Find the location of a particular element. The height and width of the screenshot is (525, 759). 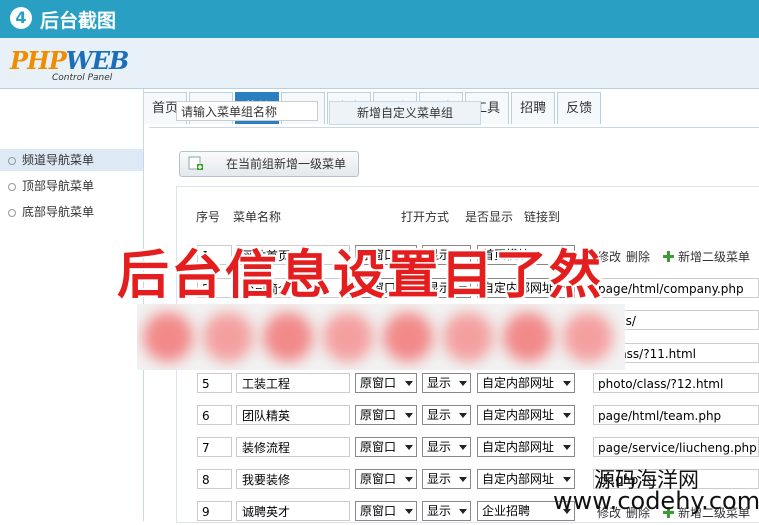

table-header-2: 打开方式 is located at coordinates (425, 217).